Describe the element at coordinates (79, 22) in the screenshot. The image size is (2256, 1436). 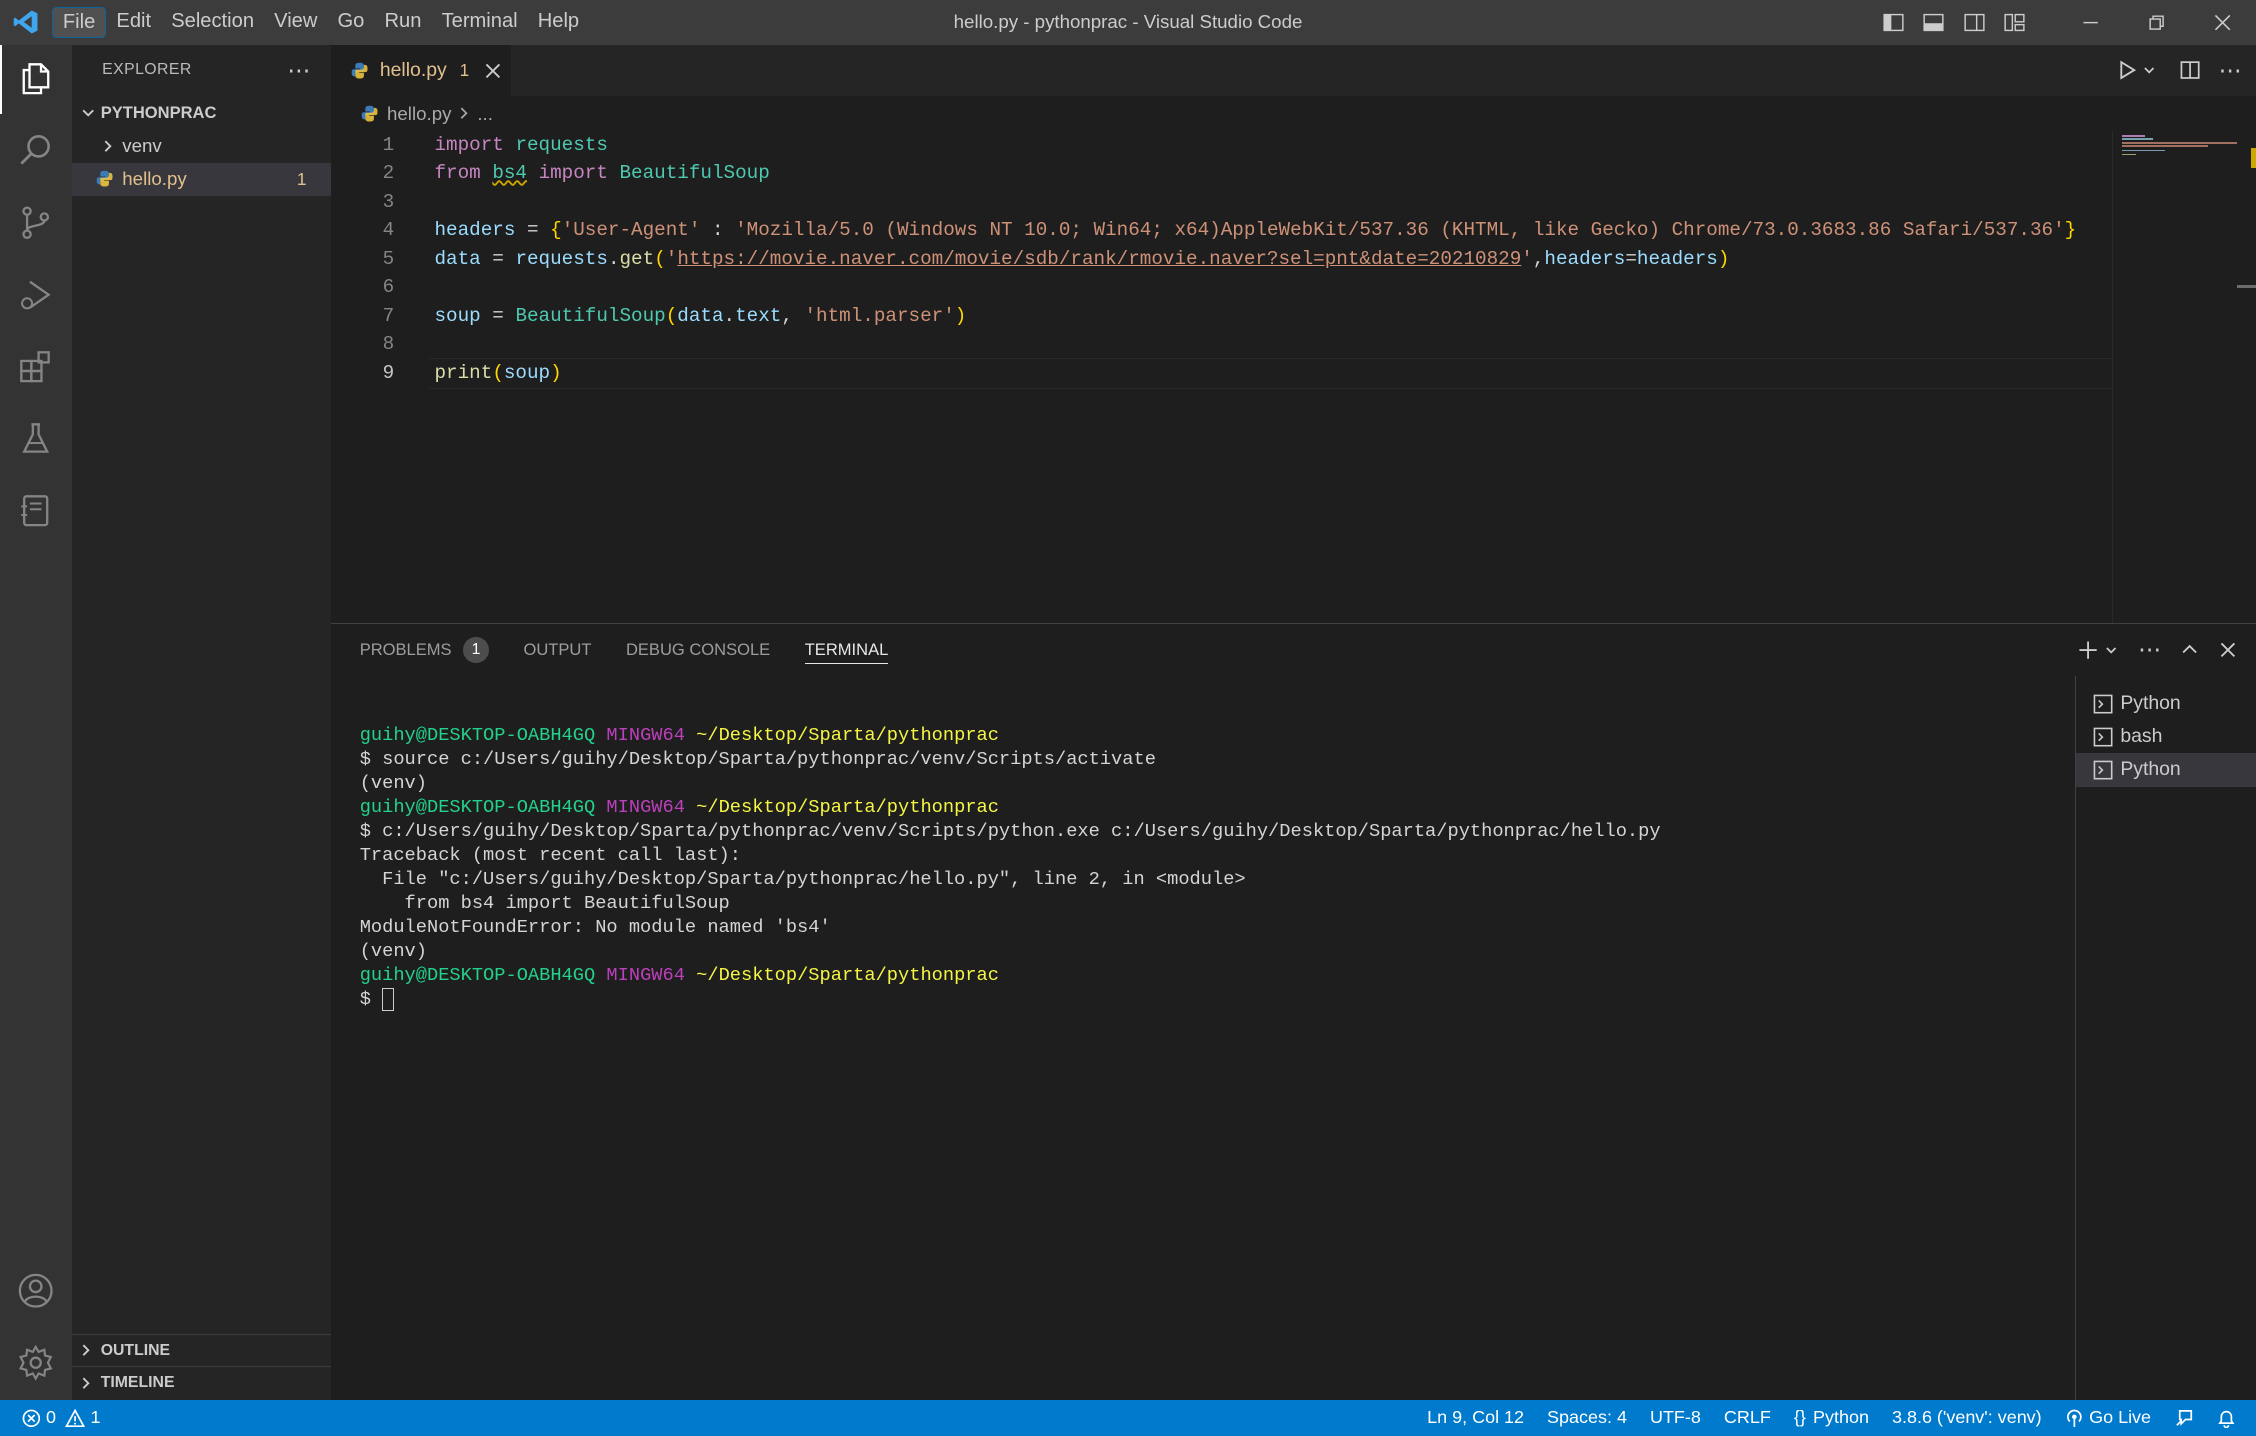
I see `menu-file: File` at that location.